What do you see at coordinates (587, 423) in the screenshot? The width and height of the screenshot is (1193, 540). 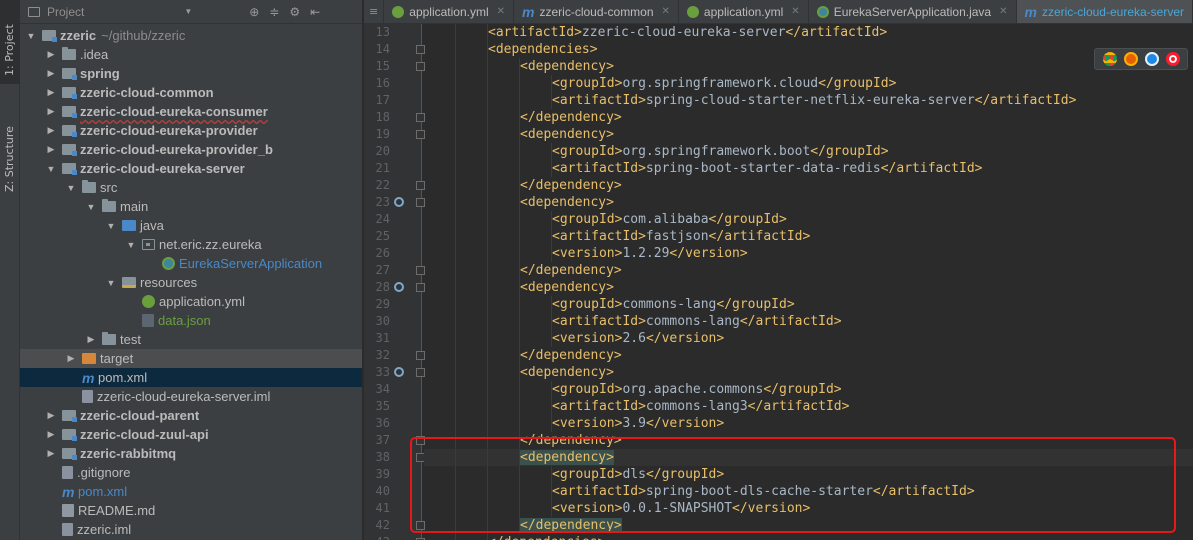 I see `xml-tag: <version>` at bounding box center [587, 423].